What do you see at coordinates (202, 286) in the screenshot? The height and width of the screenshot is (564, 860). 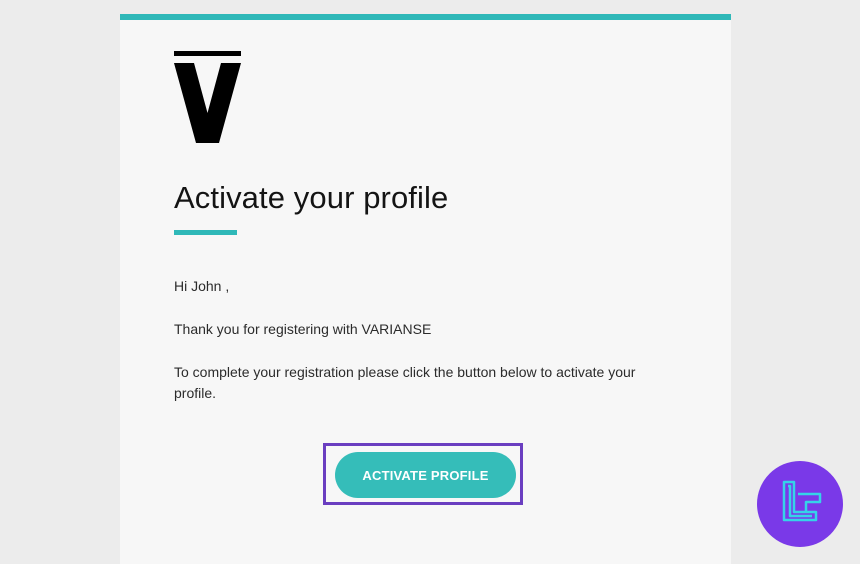 I see `greeting-text: Hi John ,` at bounding box center [202, 286].